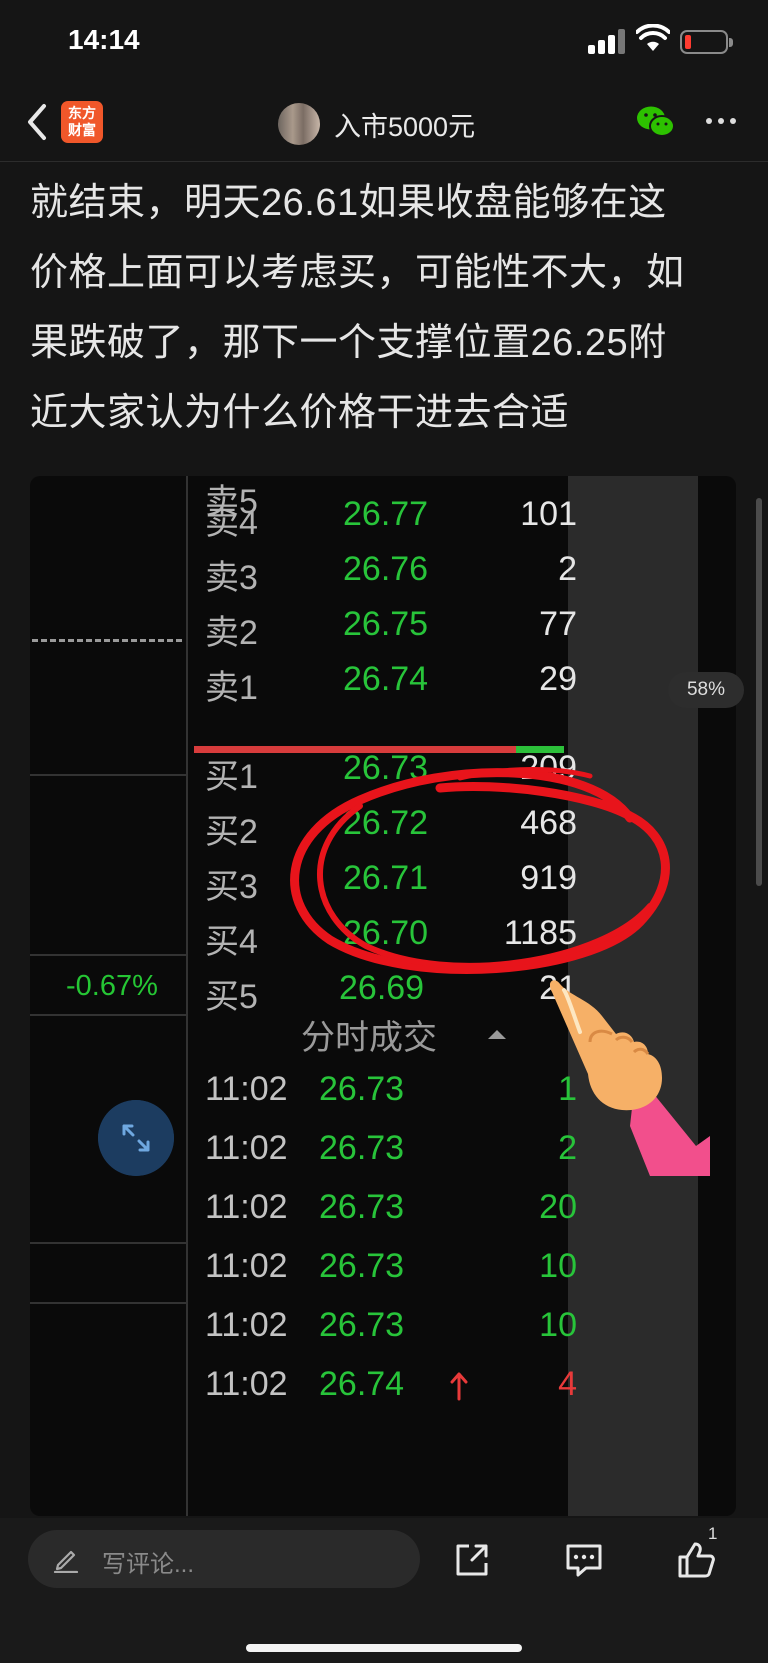  What do you see at coordinates (540, 933) in the screenshot?
I see `bid-volume: 1185` at bounding box center [540, 933].